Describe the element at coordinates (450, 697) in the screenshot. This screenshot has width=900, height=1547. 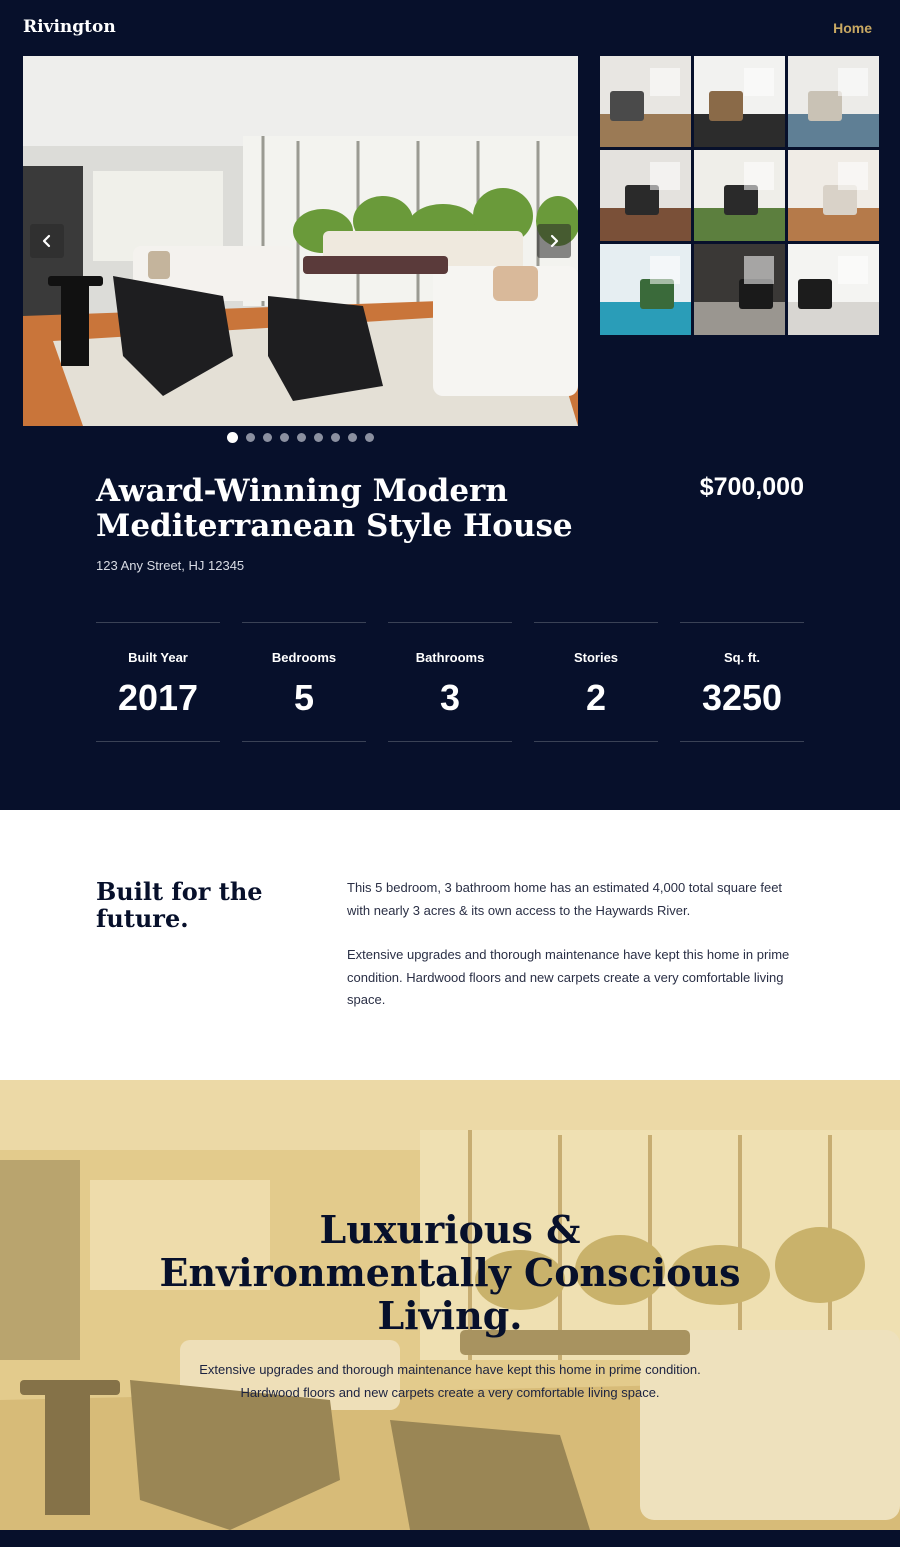
I see `stat-value: 3` at that location.